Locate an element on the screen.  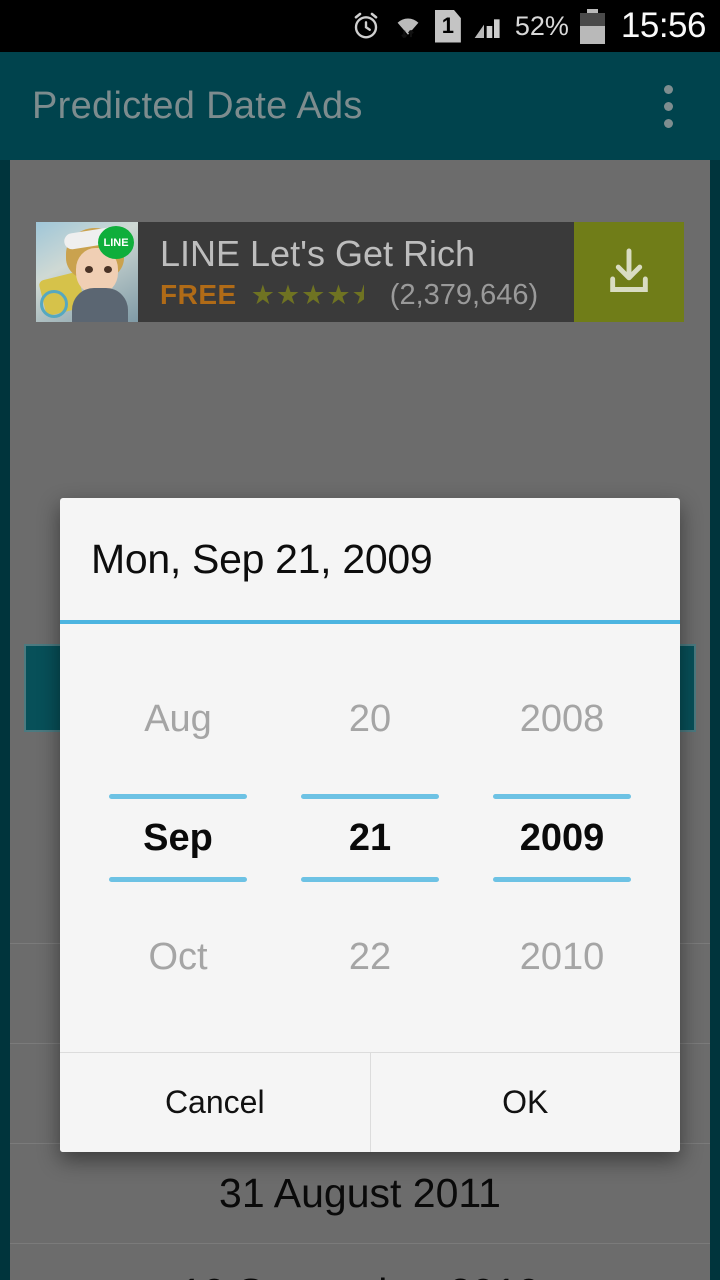
ad-app-icon: LINE is located at coordinates (87, 272).